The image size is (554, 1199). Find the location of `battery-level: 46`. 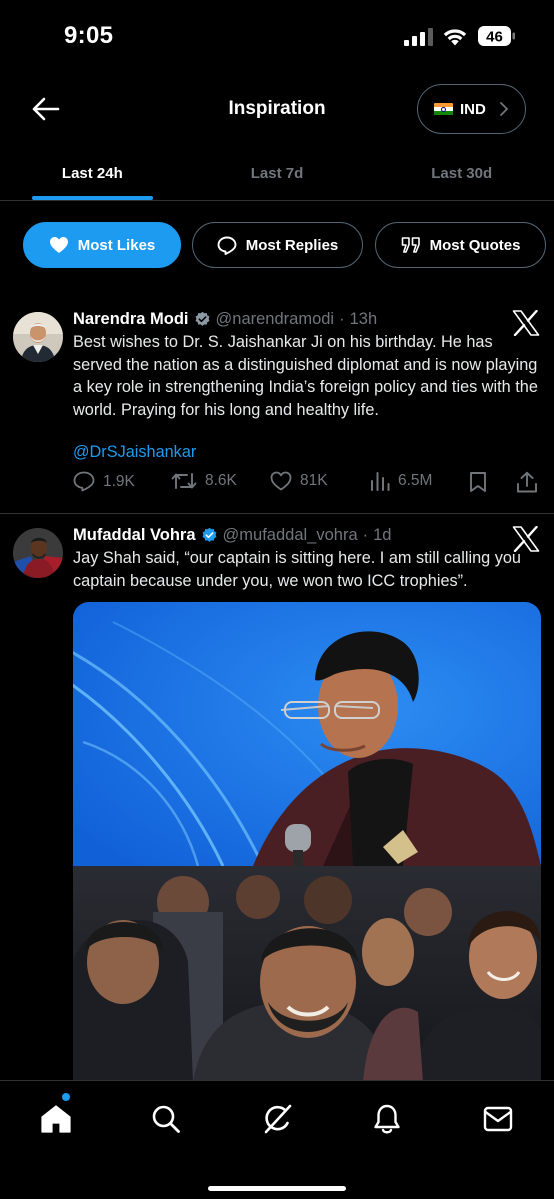

battery-level: 46 is located at coordinates (494, 37).